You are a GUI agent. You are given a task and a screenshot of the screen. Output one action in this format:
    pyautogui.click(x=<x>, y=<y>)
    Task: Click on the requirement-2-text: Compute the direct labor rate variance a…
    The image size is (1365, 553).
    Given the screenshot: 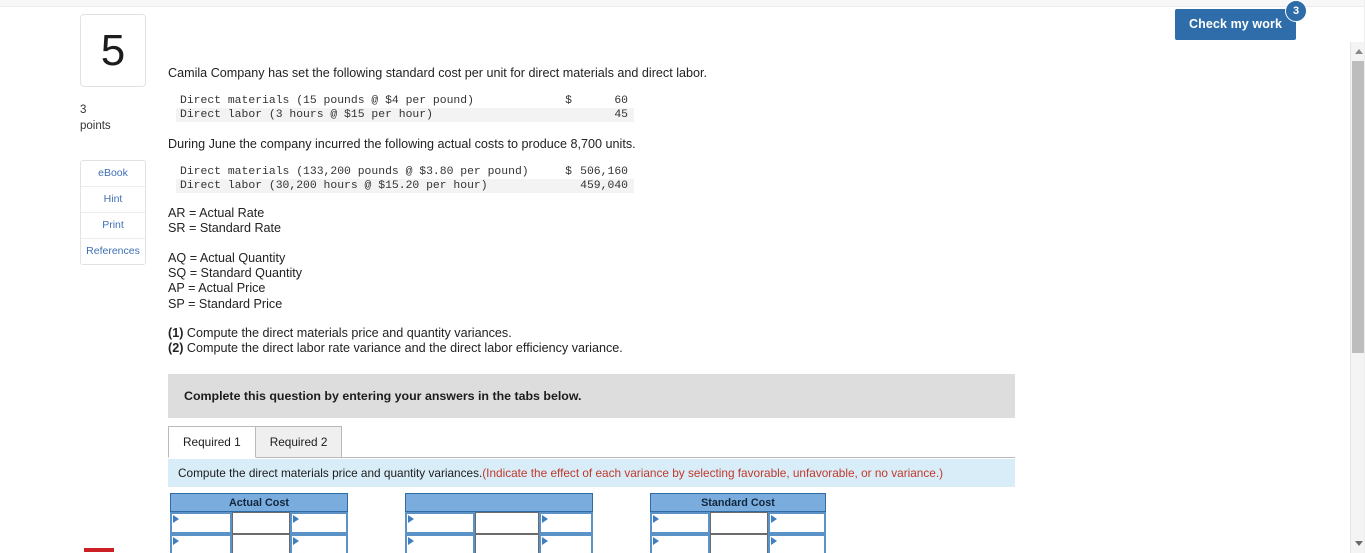 What is the action you would take?
    pyautogui.click(x=403, y=348)
    